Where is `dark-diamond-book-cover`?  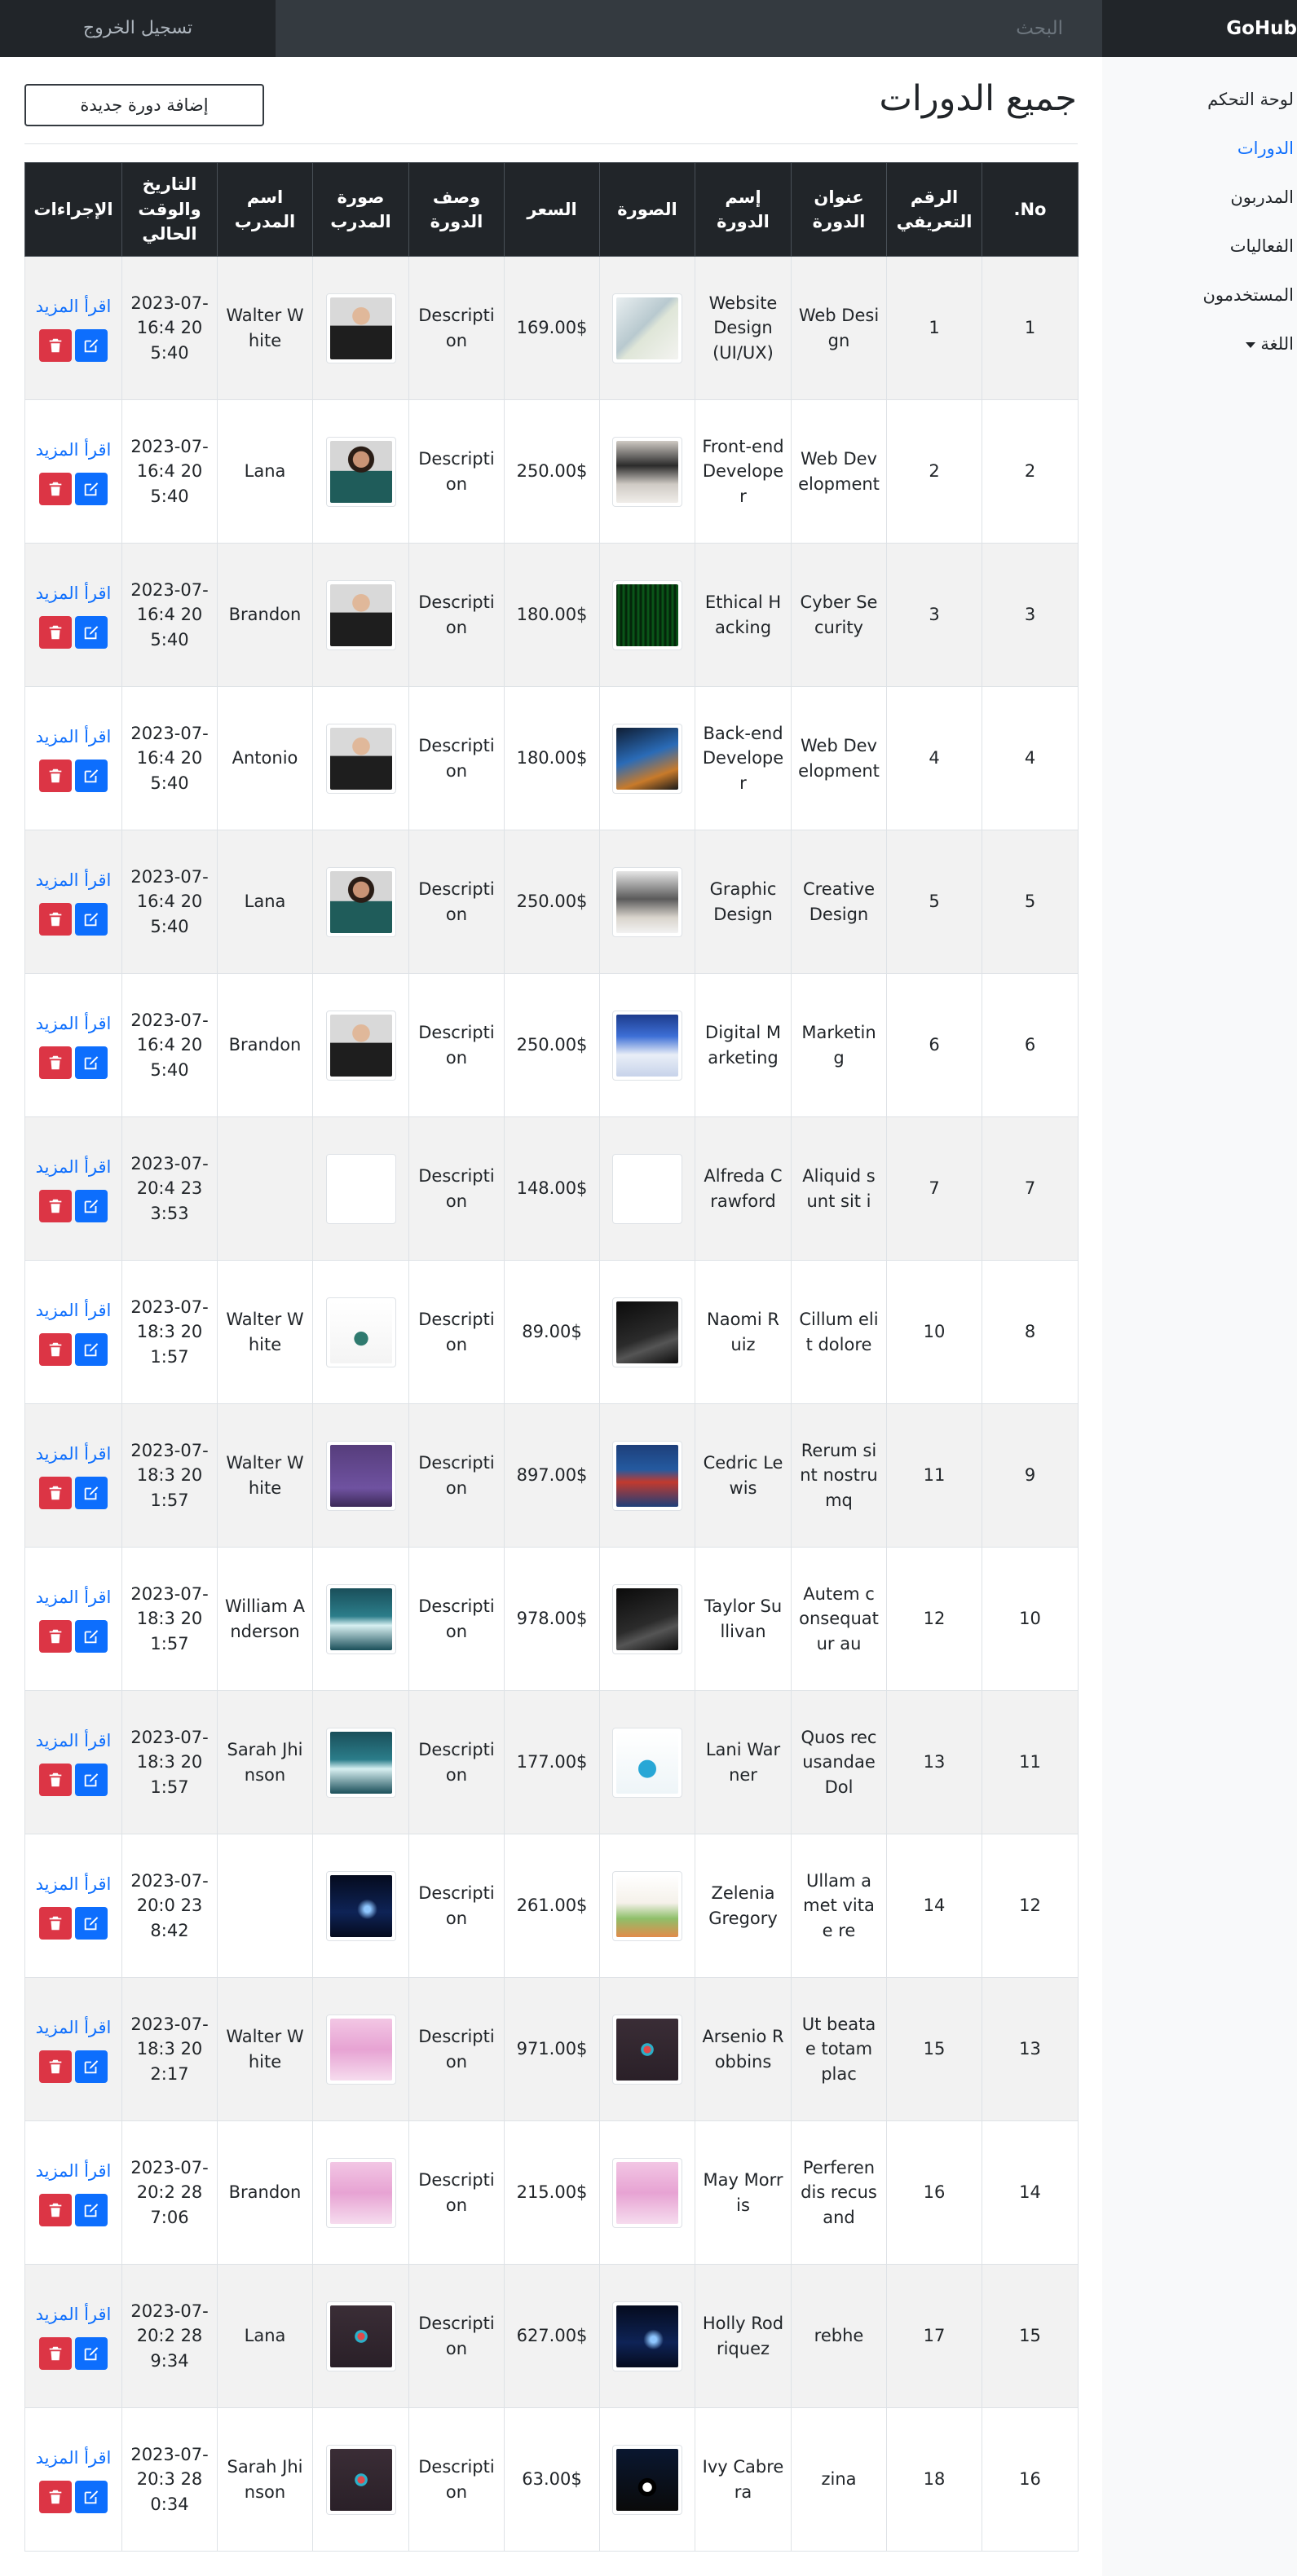
dark-diamond-book-cover is located at coordinates (360, 2336).